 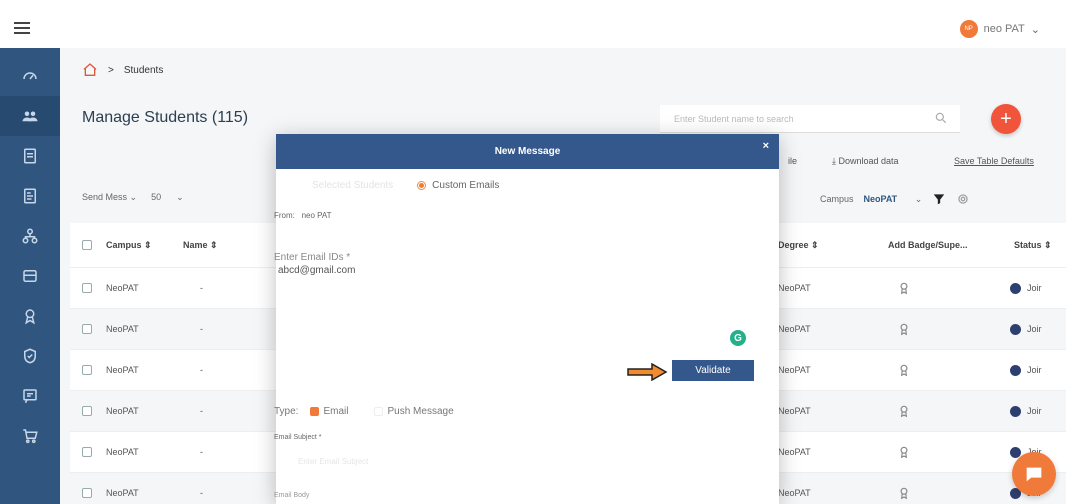 I want to click on home-icon, so click(x=90, y=70).